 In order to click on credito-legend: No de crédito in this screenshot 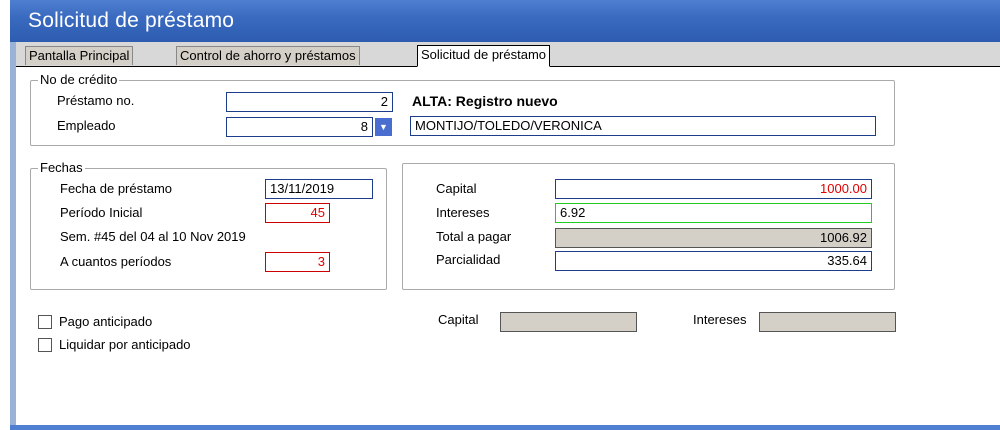, I will do `click(79, 79)`.